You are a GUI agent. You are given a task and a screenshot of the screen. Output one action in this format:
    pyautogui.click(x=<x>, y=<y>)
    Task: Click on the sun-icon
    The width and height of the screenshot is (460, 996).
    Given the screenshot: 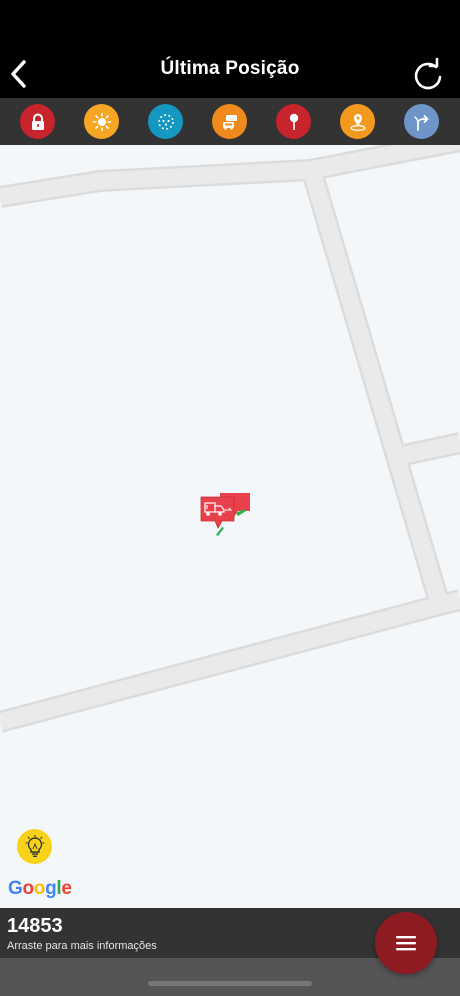 What is the action you would take?
    pyautogui.click(x=101, y=121)
    